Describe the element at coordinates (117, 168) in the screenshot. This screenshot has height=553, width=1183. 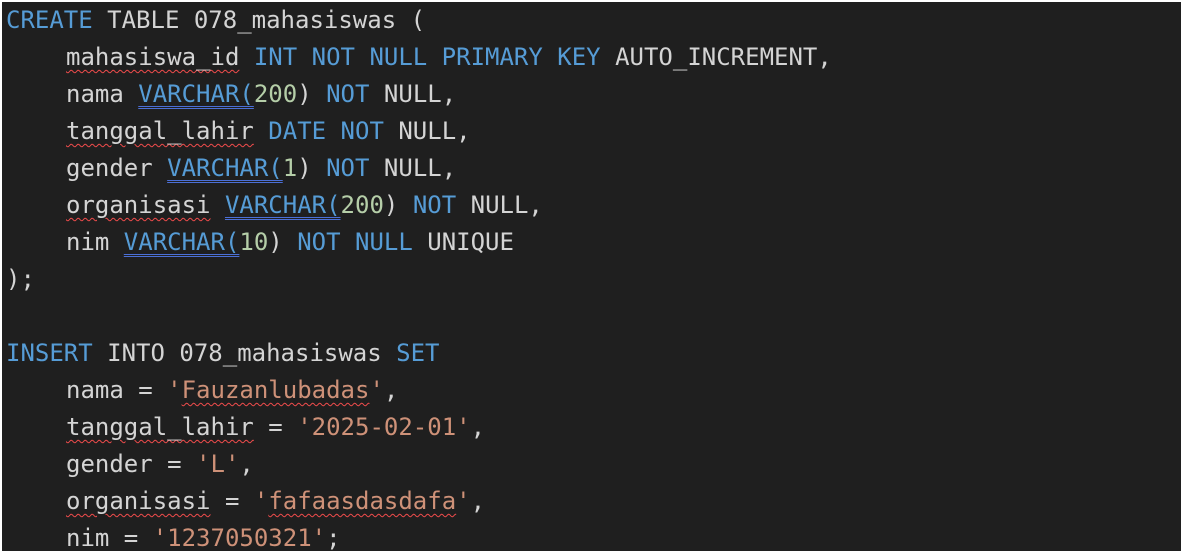
I see `code-token: gender` at that location.